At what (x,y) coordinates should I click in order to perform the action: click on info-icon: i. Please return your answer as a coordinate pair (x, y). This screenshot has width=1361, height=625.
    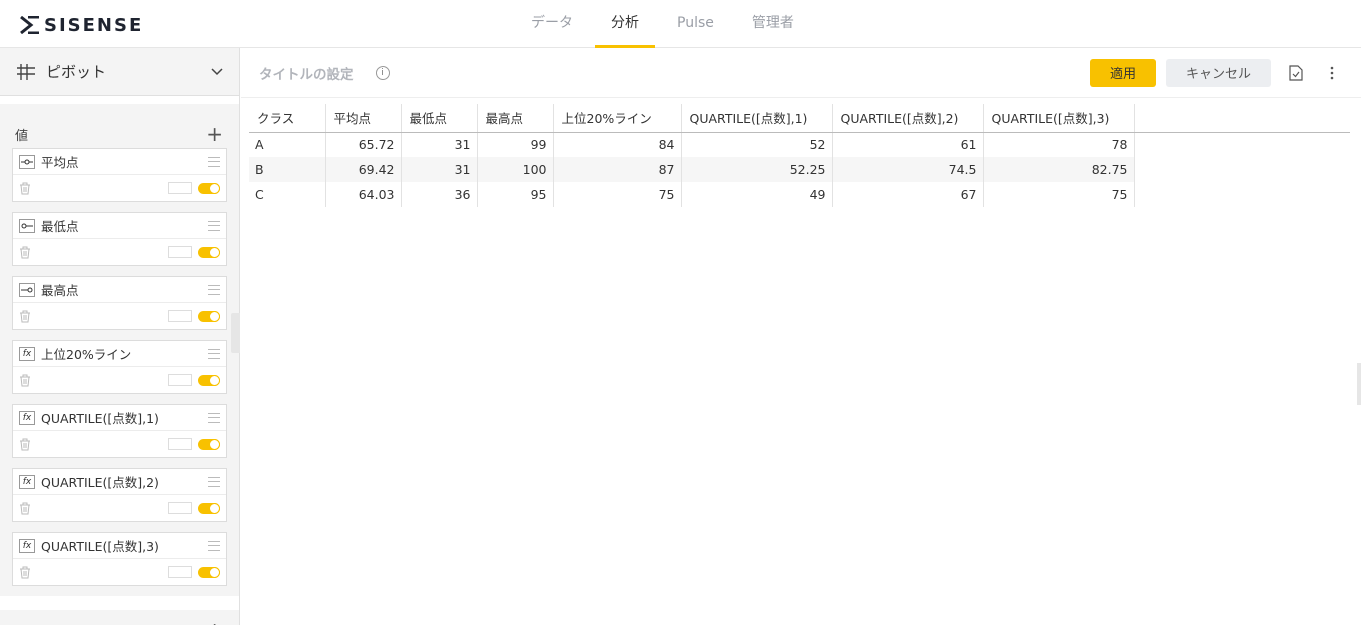
    Looking at the image, I should click on (382, 72).